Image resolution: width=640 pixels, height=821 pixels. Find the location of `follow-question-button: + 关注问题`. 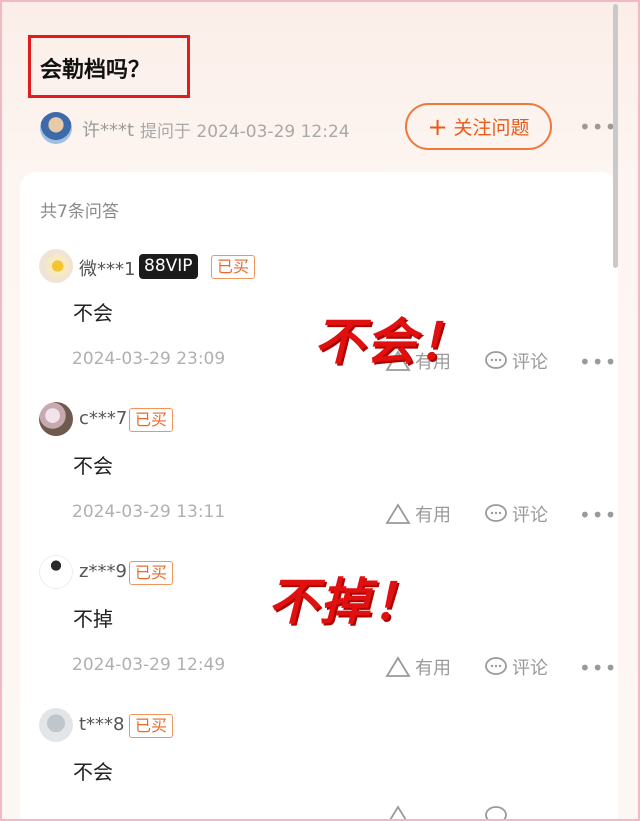

follow-question-button: + 关注问题 is located at coordinates (478, 126).